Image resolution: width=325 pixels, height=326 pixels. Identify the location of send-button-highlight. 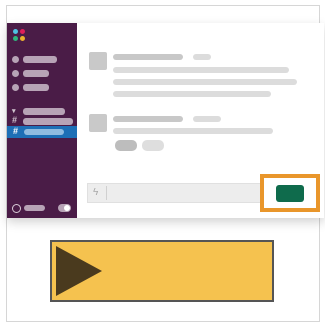
(290, 193).